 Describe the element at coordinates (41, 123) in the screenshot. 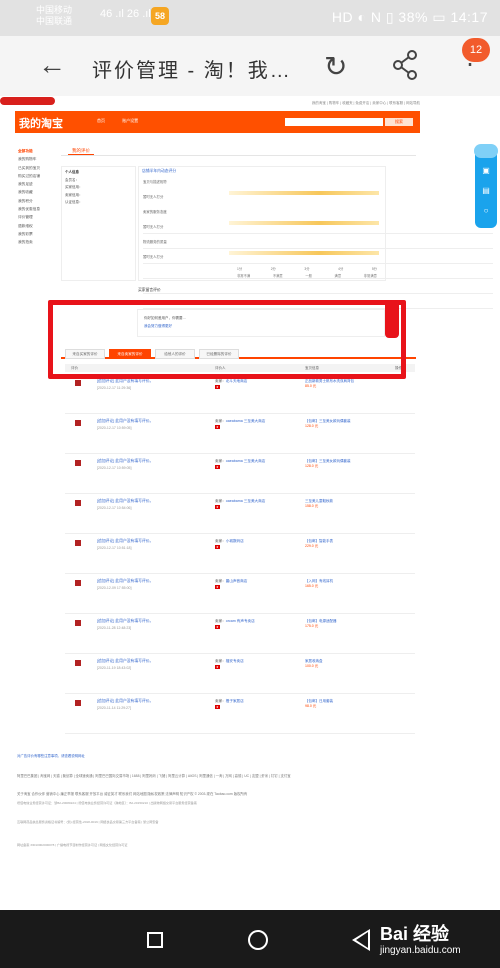

I see `taobao-logo: 我的淘宝` at that location.